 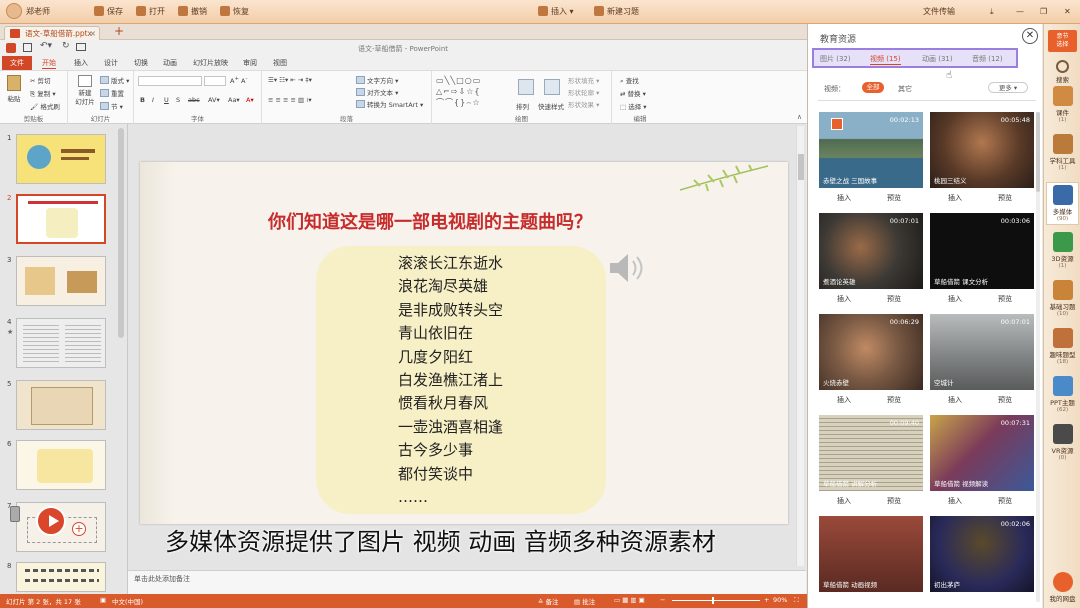 What do you see at coordinates (885, 59) in the screenshot?
I see `tab-videos: 视频 (15)` at bounding box center [885, 59].